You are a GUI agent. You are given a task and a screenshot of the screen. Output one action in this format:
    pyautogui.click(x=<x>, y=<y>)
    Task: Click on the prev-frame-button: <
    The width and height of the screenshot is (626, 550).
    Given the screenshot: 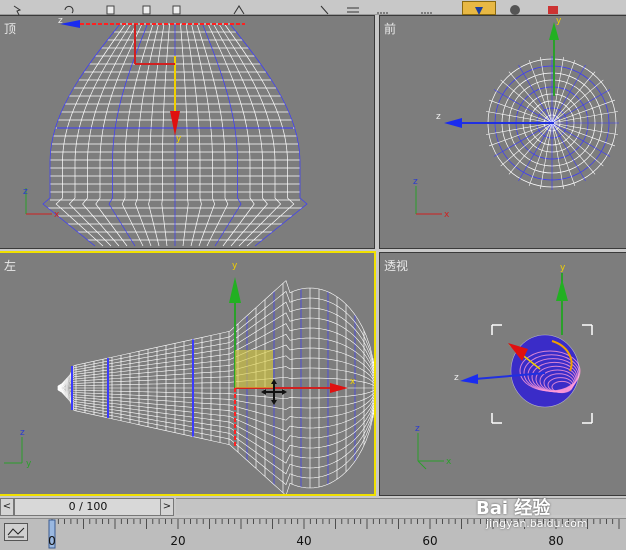 What is the action you would take?
    pyautogui.click(x=7, y=507)
    